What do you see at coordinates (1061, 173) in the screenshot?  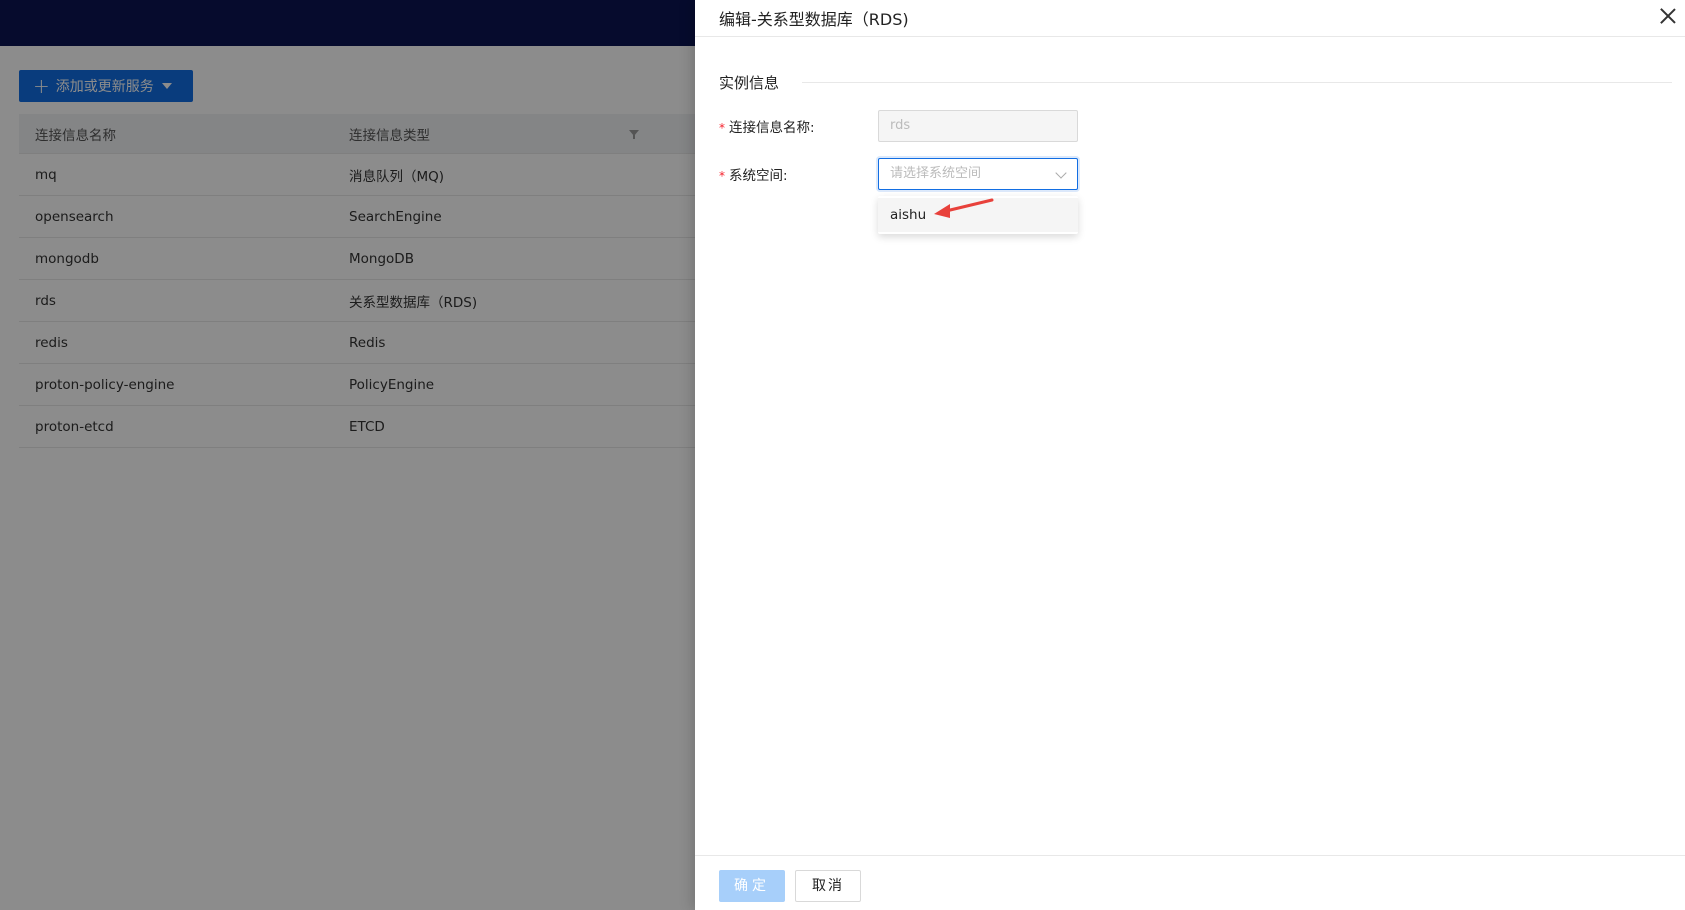 I see `chevron-down-icon` at bounding box center [1061, 173].